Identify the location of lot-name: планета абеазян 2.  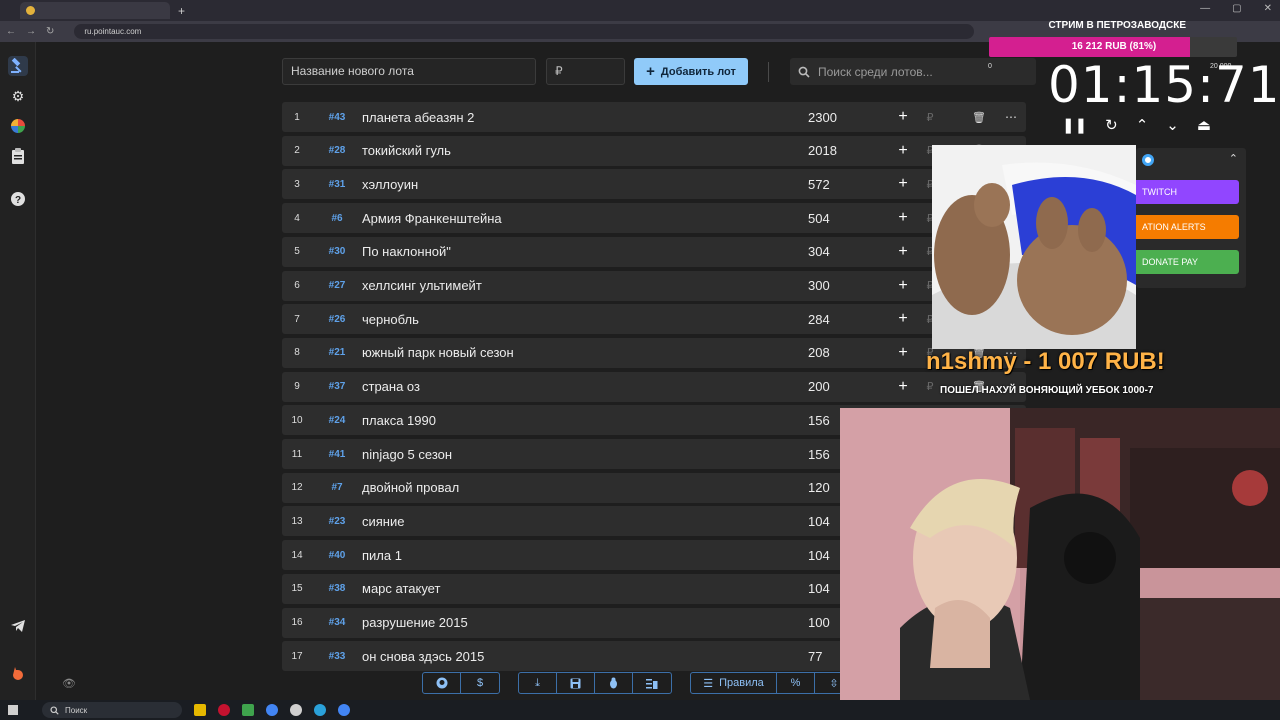
(585, 117).